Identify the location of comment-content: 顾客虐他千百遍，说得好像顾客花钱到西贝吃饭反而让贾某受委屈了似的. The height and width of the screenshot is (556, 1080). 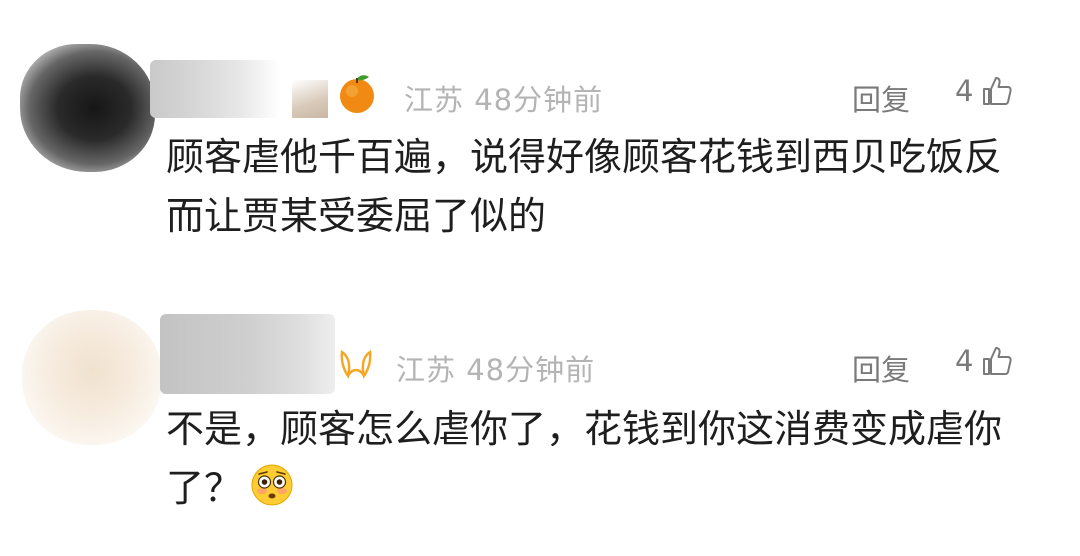
(584, 186).